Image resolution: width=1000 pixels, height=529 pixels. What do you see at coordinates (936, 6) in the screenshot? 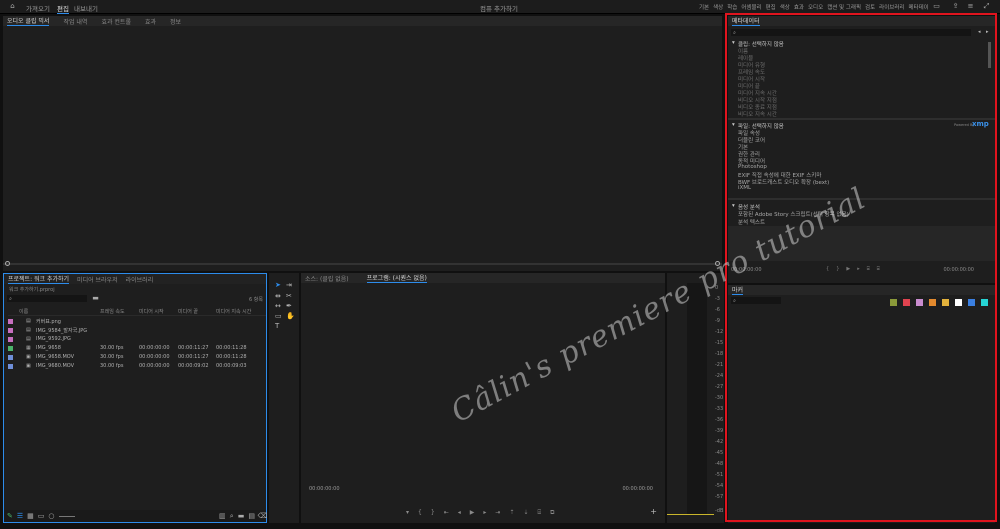
I see `panel-toggle-icon: ▭` at bounding box center [936, 6].